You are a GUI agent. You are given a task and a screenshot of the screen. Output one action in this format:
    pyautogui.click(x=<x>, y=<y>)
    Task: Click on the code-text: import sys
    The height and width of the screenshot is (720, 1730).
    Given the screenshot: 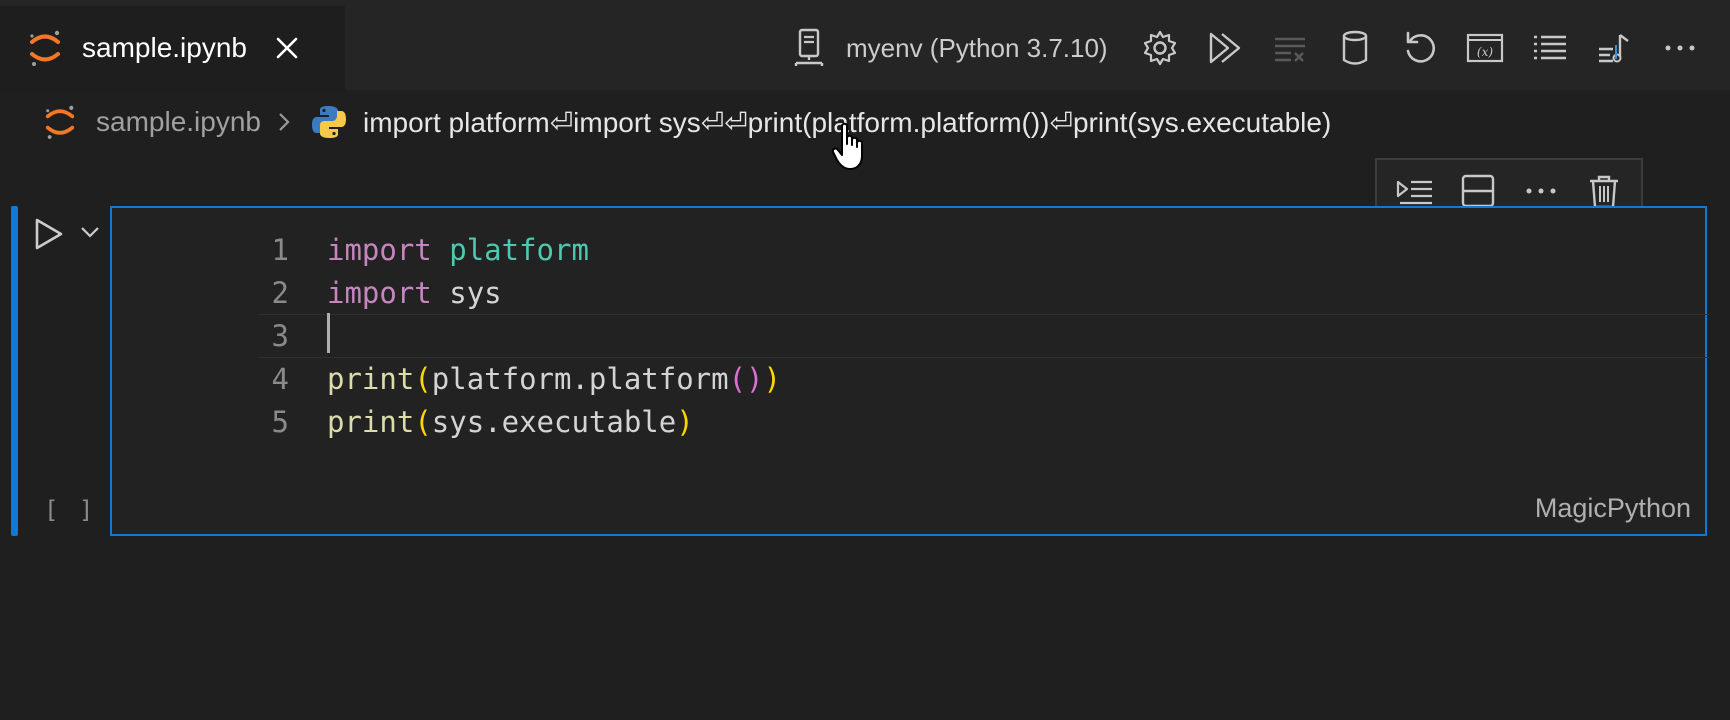 What is the action you would take?
    pyautogui.click(x=414, y=293)
    